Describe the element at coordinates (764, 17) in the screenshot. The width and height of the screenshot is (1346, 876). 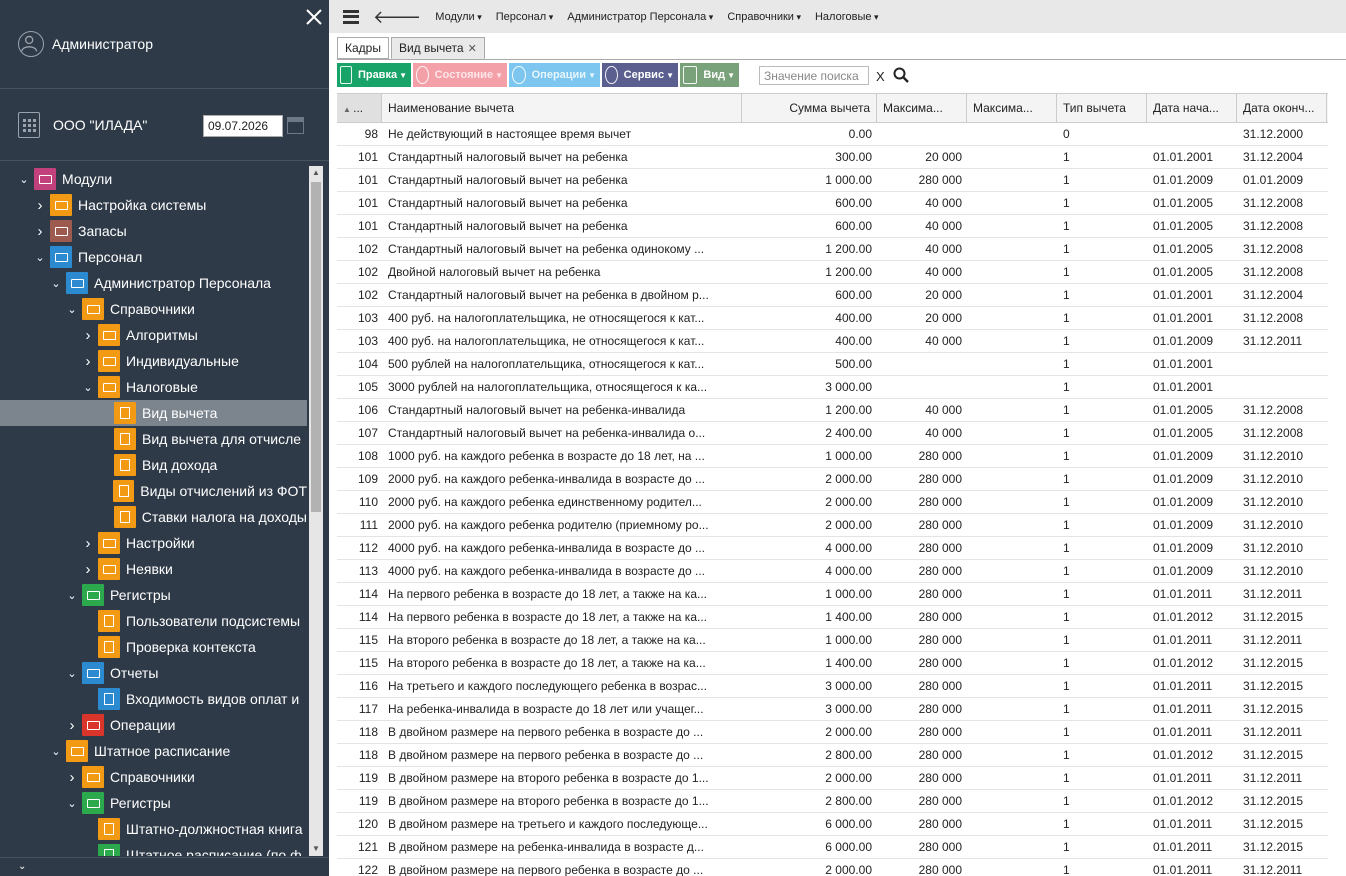
I see `menu-references: Справочники` at that location.